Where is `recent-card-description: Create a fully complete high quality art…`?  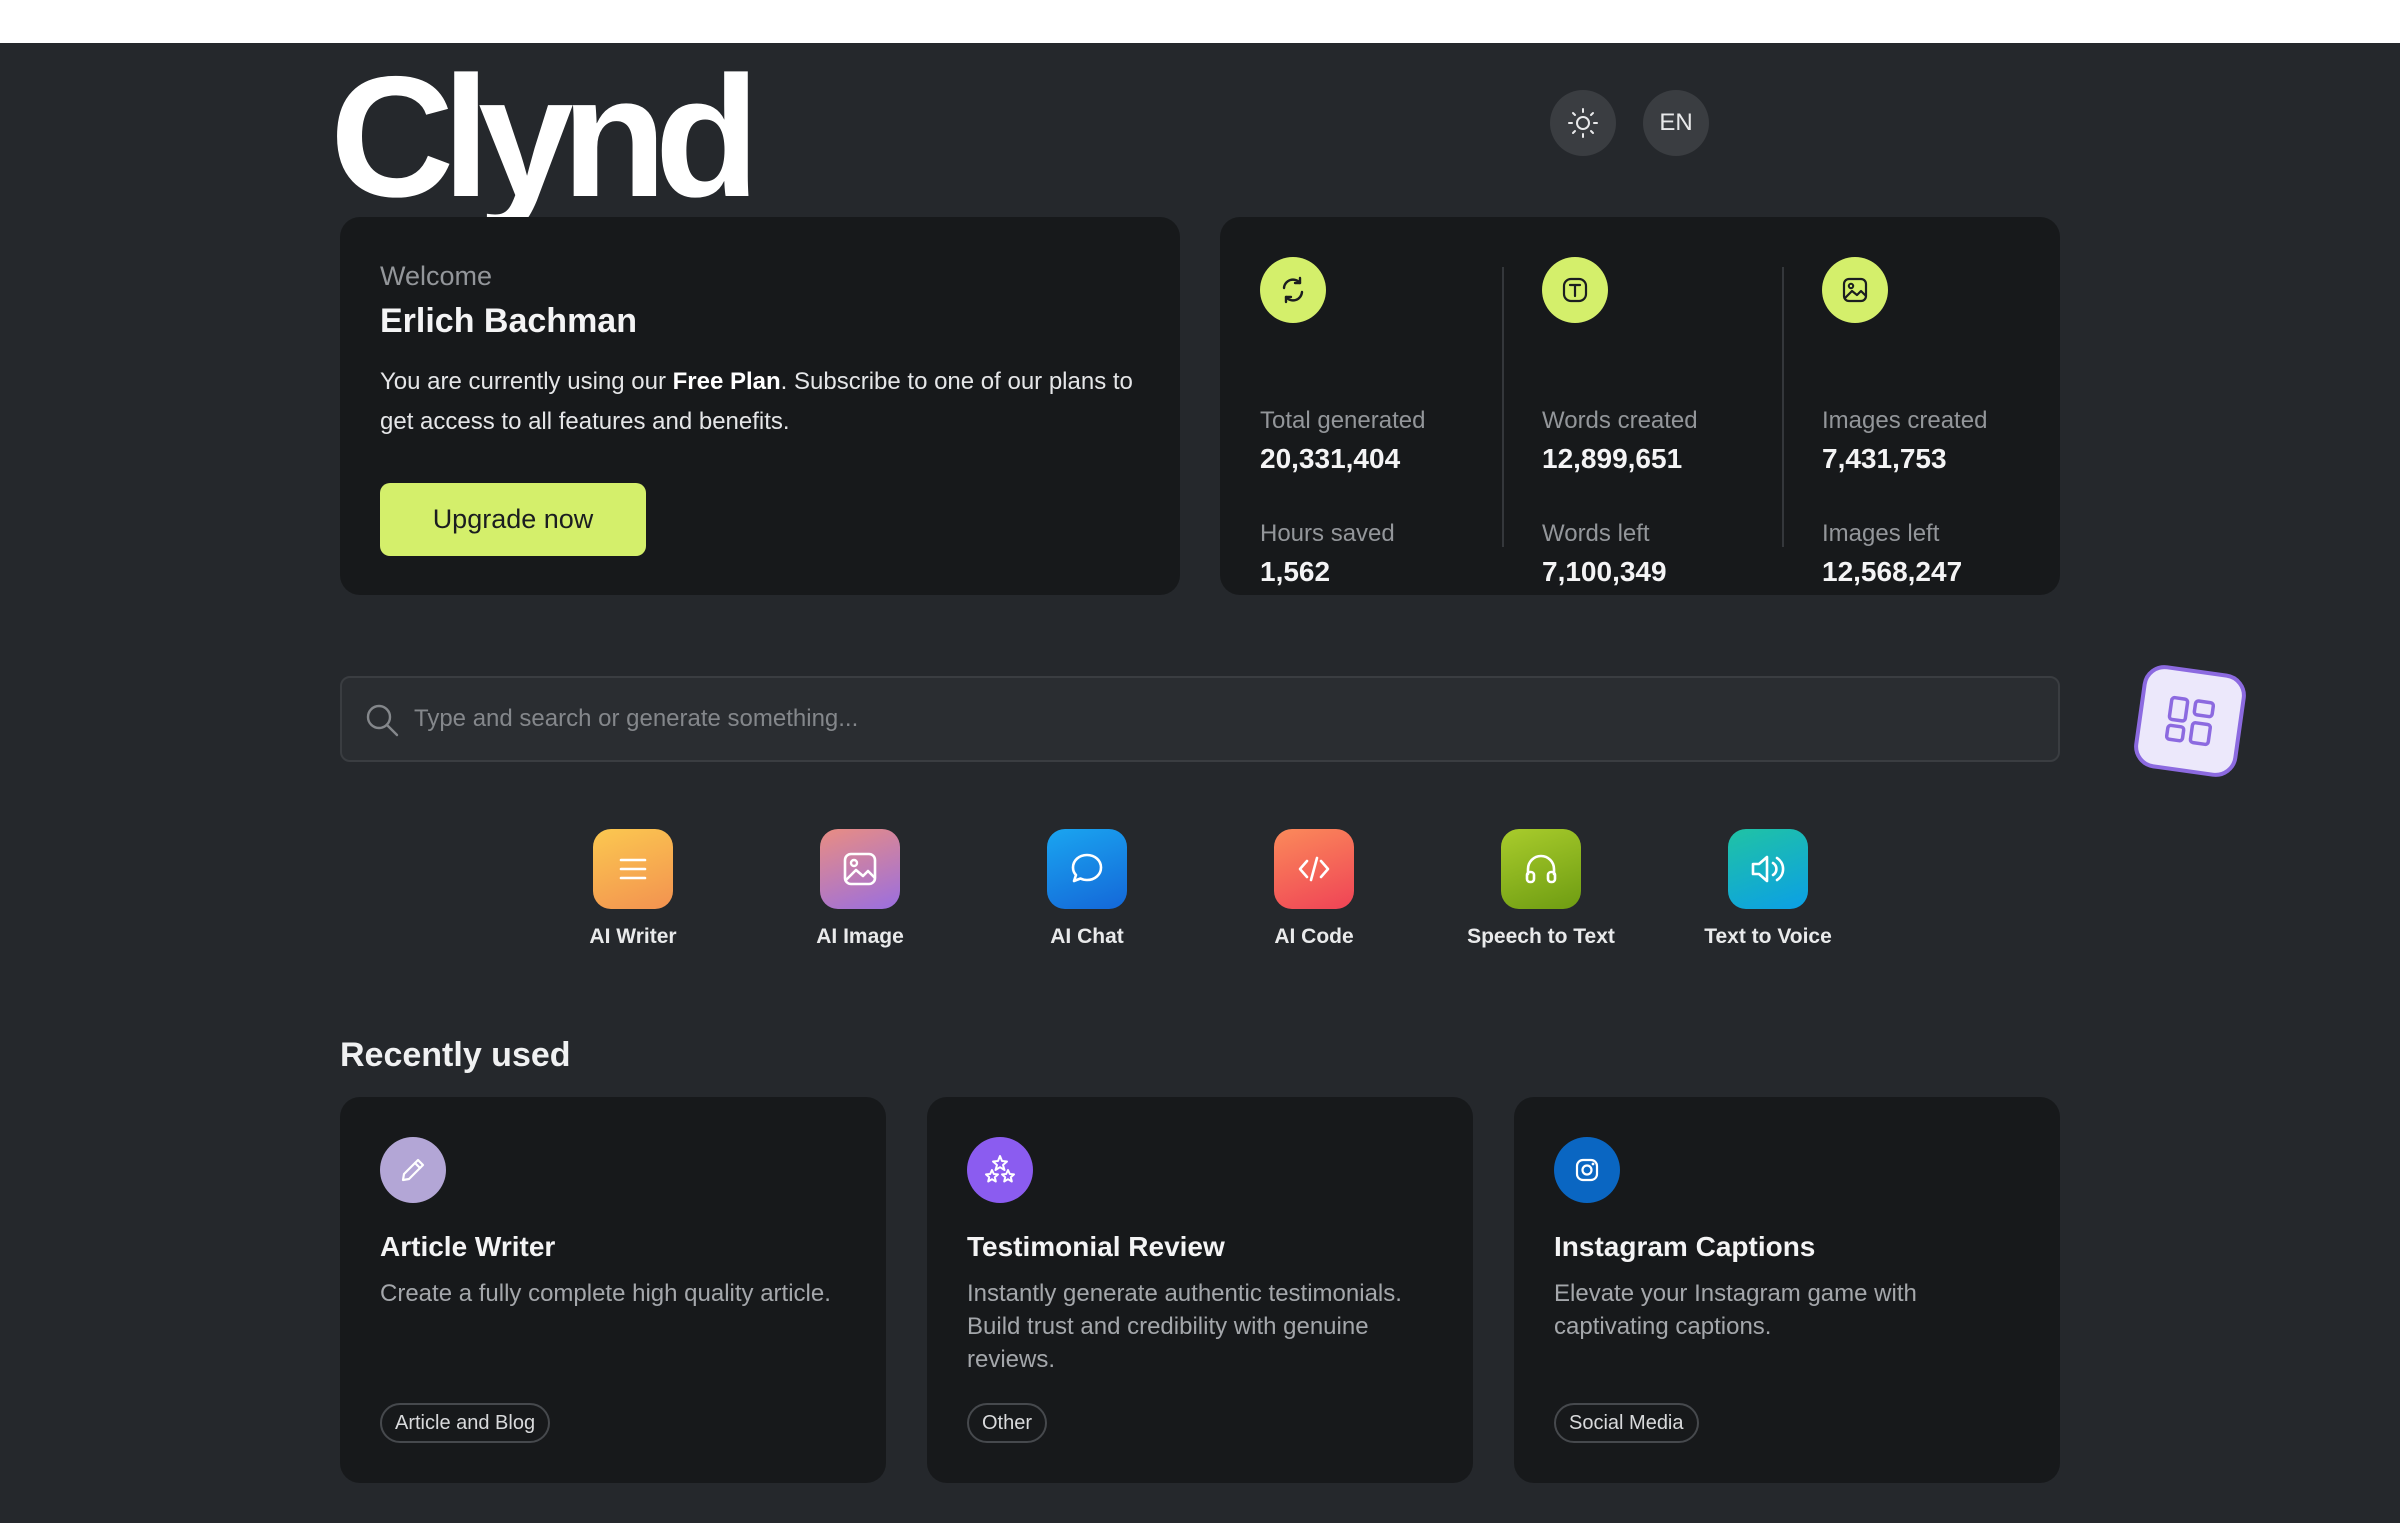 recent-card-description: Create a fully complete high quality art… is located at coordinates (605, 1293).